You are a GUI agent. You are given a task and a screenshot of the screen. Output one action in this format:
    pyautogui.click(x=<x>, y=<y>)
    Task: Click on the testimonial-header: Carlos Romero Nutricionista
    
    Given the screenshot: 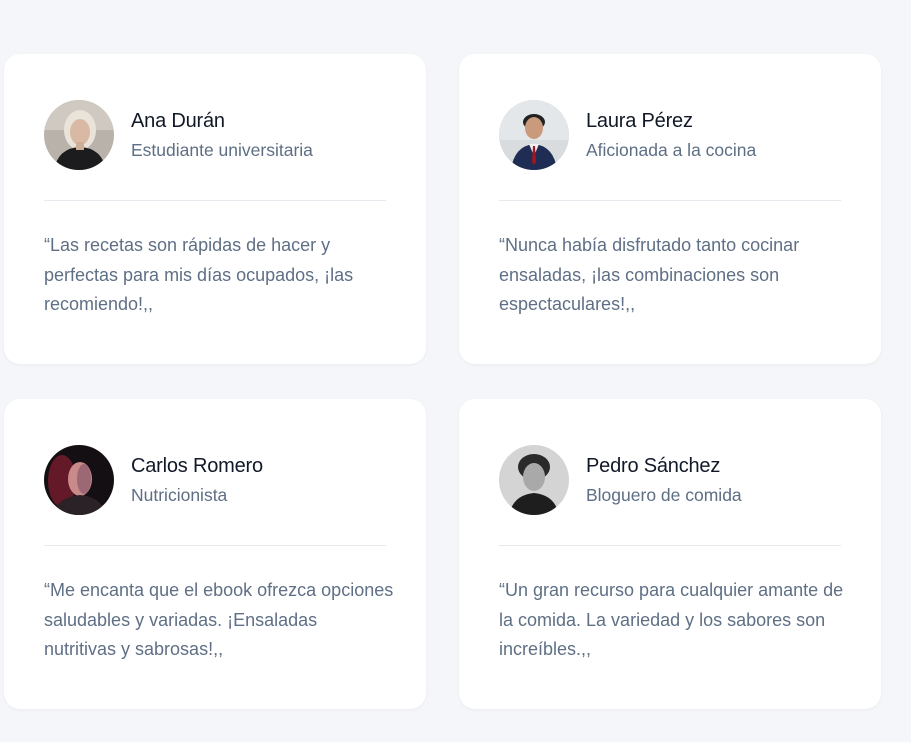 What is the action you would take?
    pyautogui.click(x=215, y=480)
    